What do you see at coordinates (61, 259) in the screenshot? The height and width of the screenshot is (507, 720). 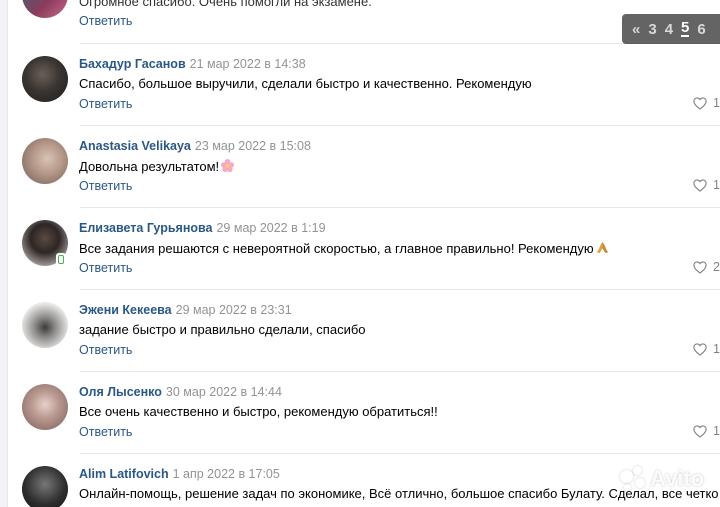 I see `online-mobile-icon` at bounding box center [61, 259].